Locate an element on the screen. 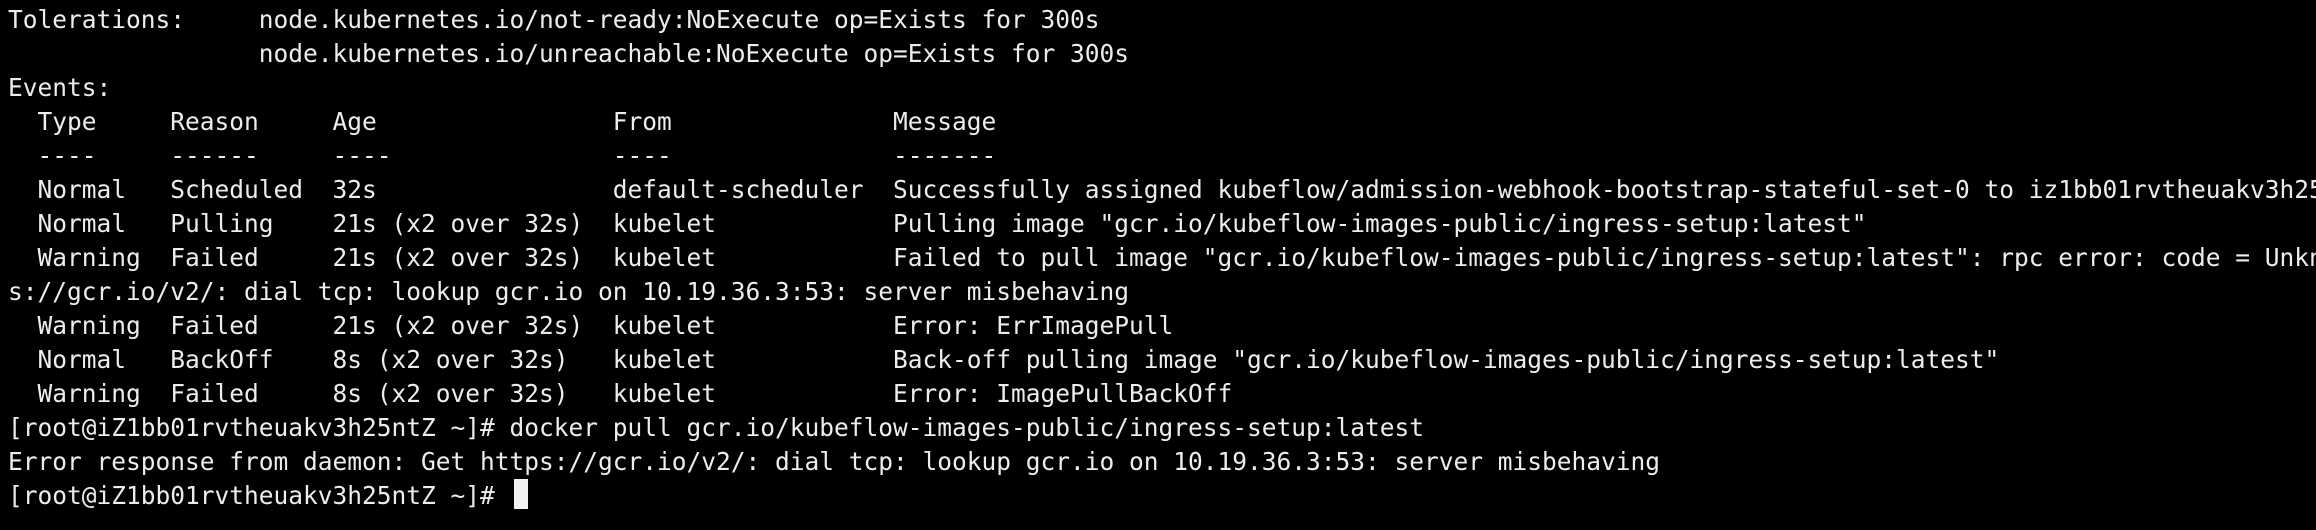  events-table-header: Type Reason Age From Message is located at coordinates (502, 121).